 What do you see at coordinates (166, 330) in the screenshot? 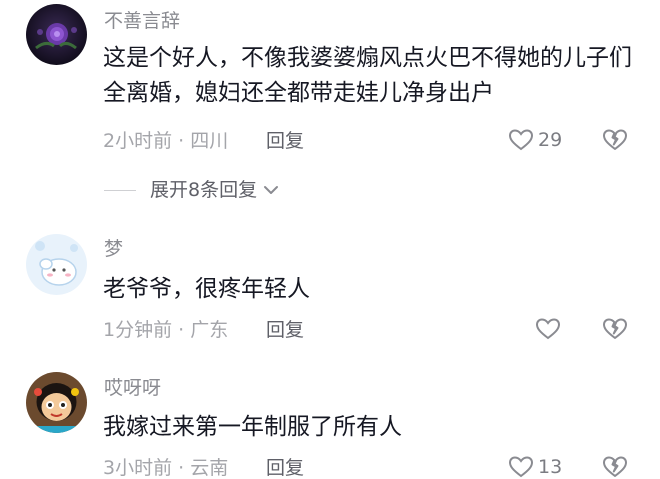
I see `comment-meta: 1分钟前 · 广东` at bounding box center [166, 330].